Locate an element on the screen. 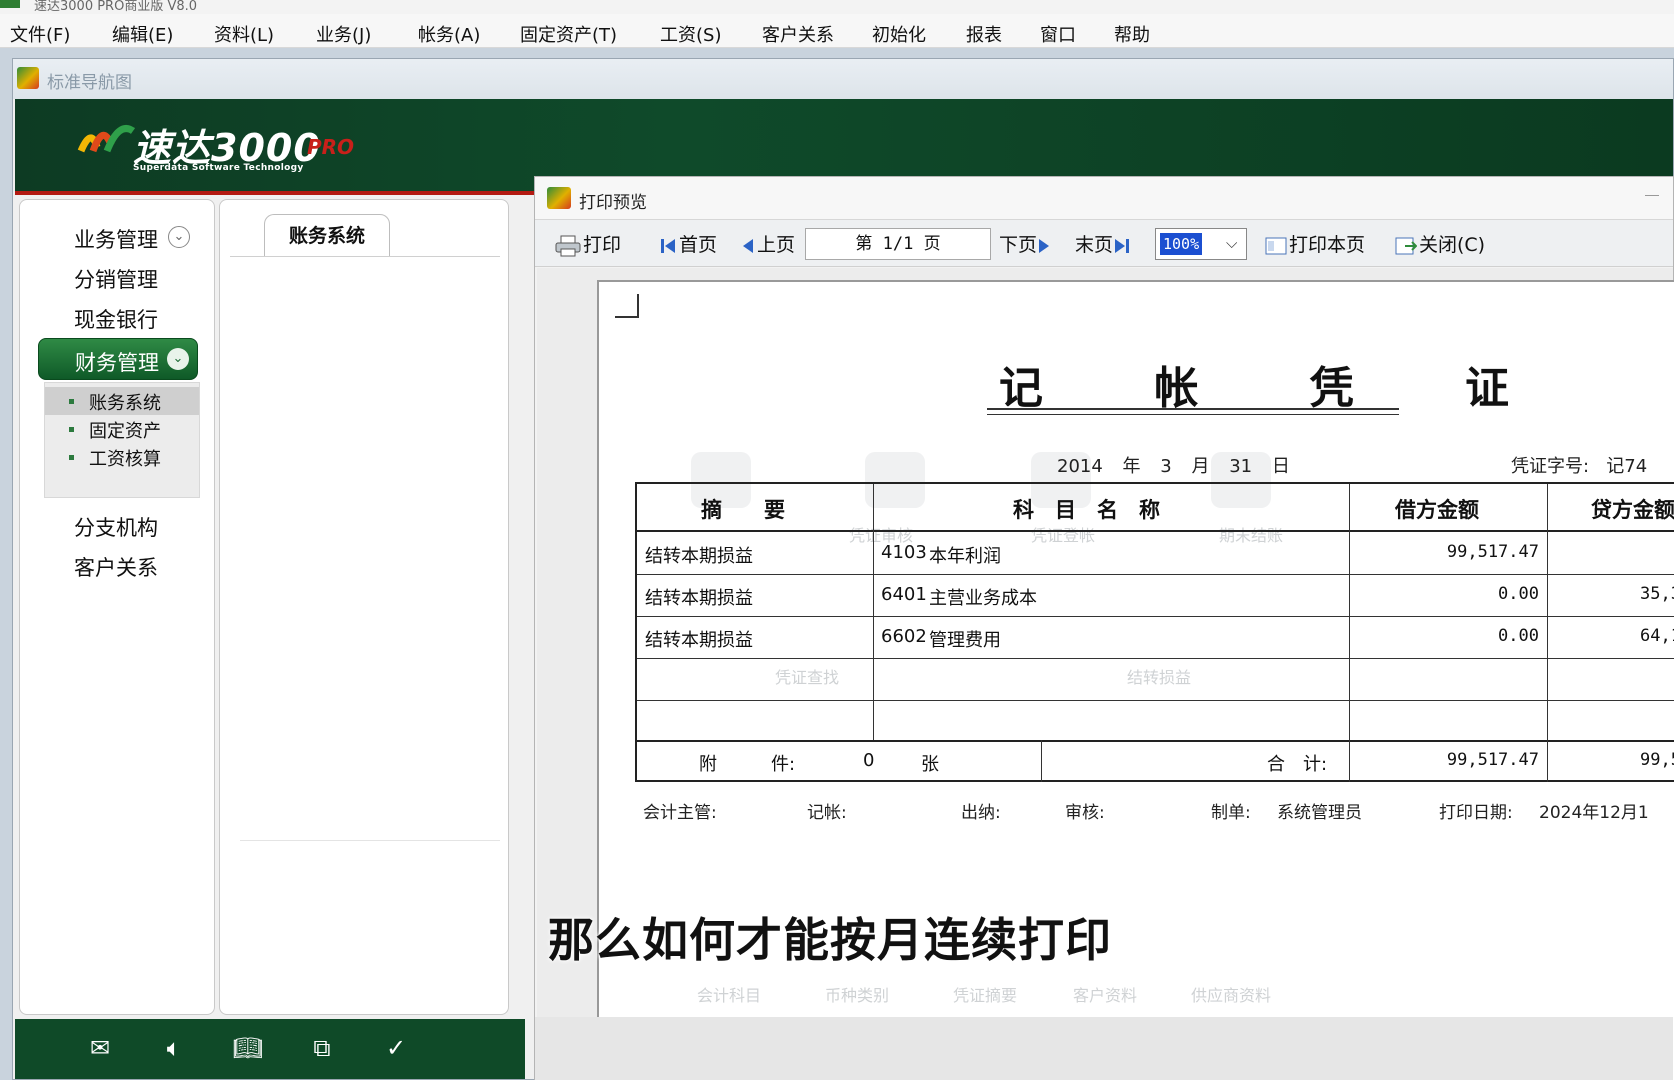  row-account-name: 主营业务成本 is located at coordinates (983, 598).